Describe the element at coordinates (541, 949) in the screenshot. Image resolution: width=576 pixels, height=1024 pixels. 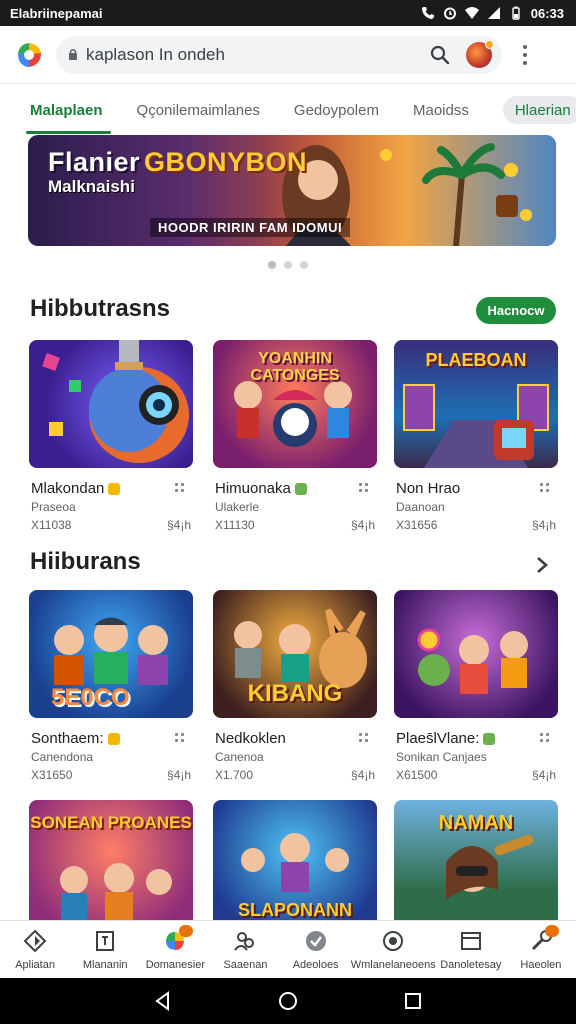
I see `nav-item-haeolen: Haeolen` at that location.